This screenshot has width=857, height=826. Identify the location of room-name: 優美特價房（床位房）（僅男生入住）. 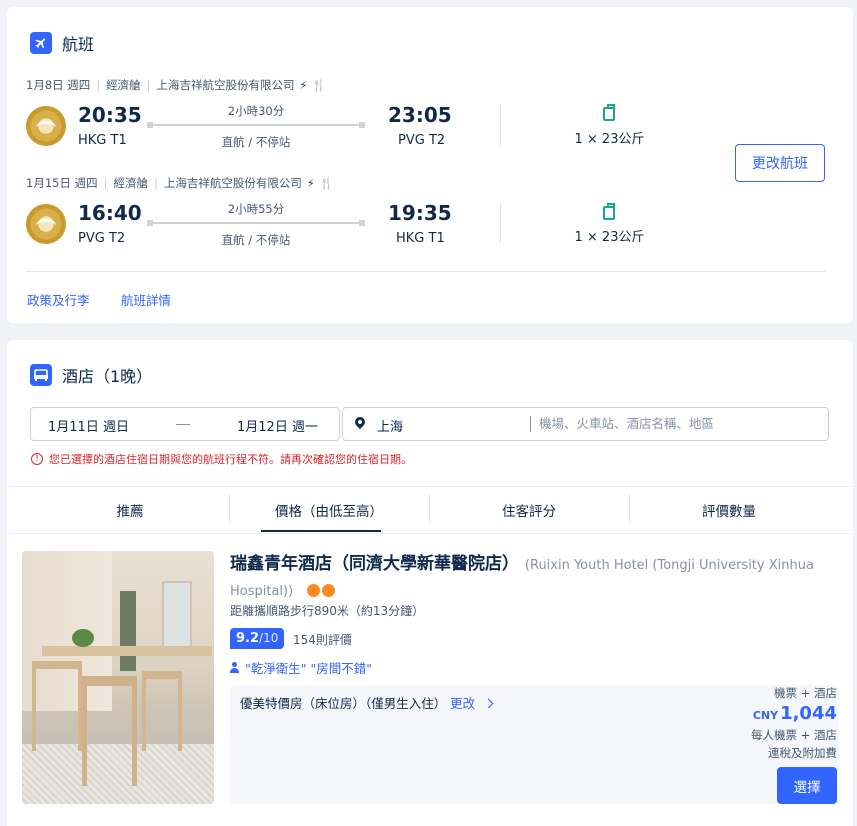
(343, 703).